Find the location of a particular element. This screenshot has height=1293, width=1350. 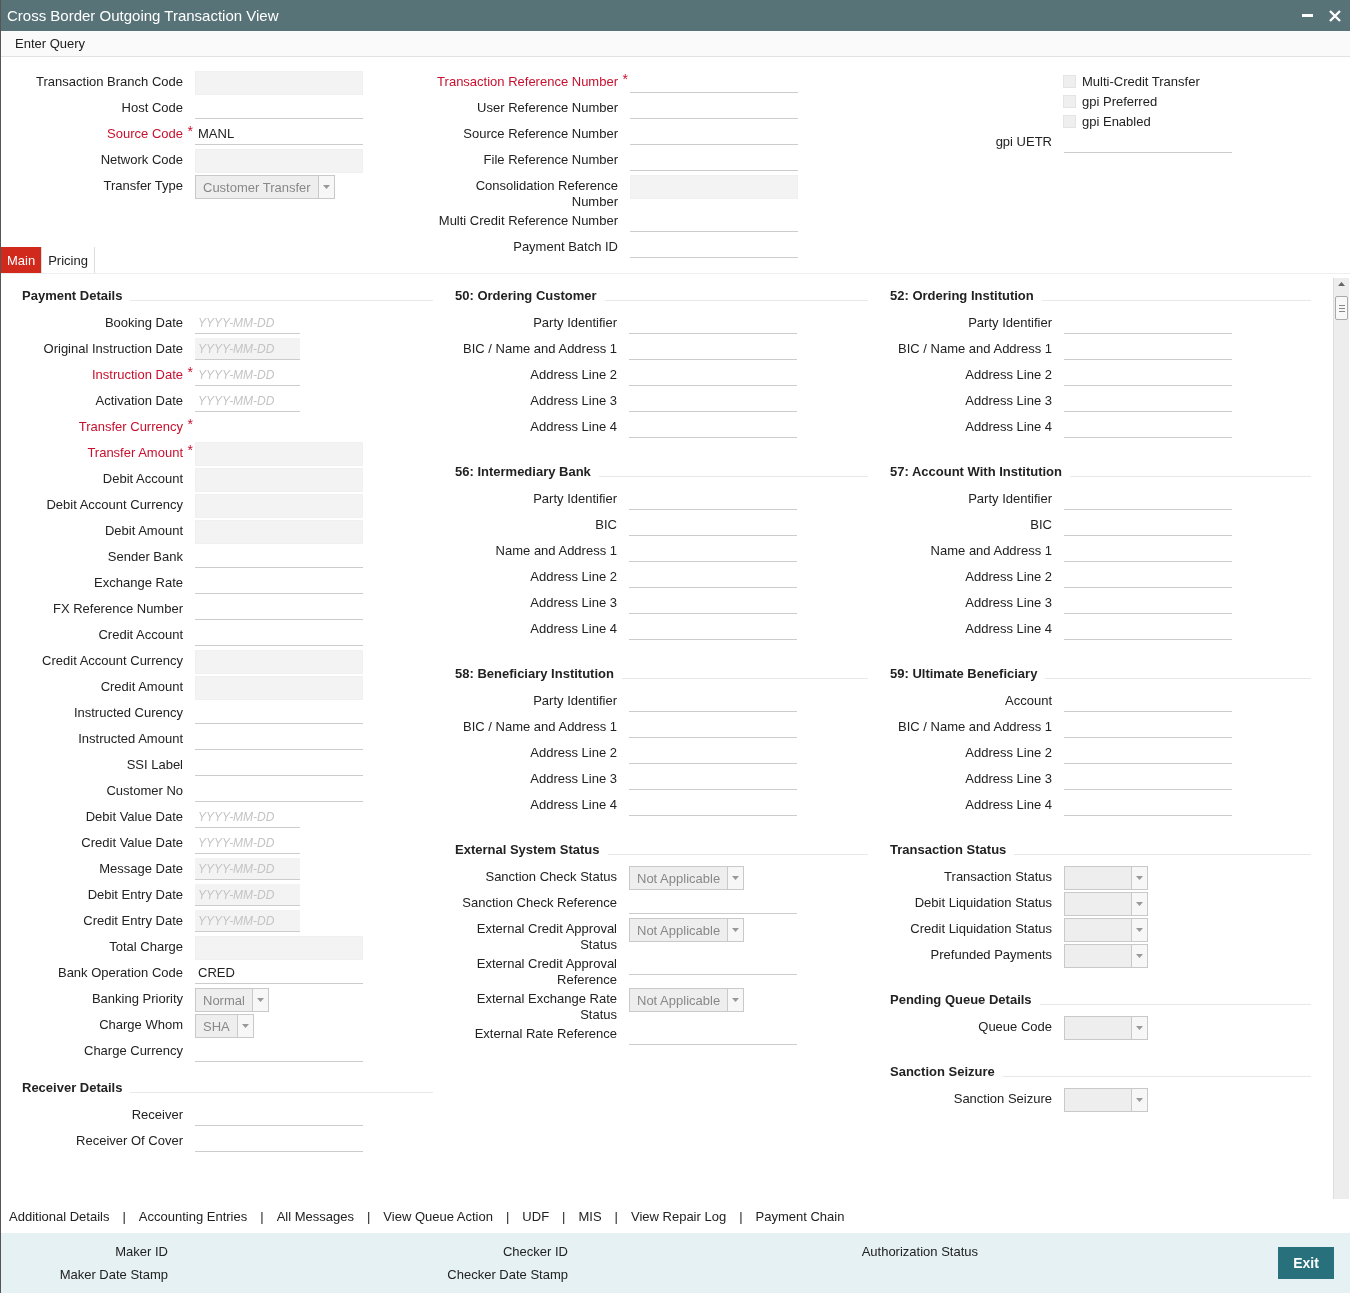

field-label: Debit Value Date is located at coordinates (134, 816).